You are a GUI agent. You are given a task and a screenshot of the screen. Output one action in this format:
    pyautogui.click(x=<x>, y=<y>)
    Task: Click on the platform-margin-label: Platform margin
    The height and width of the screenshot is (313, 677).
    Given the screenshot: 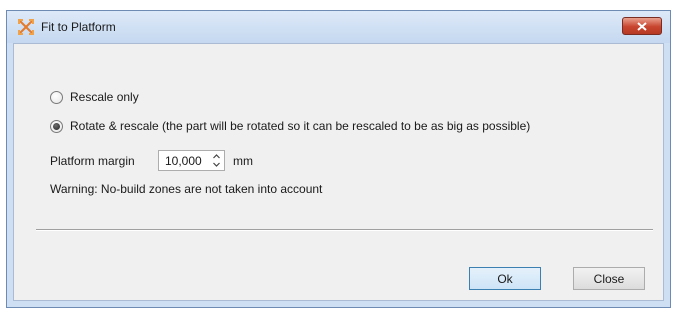 What is the action you would take?
    pyautogui.click(x=92, y=161)
    